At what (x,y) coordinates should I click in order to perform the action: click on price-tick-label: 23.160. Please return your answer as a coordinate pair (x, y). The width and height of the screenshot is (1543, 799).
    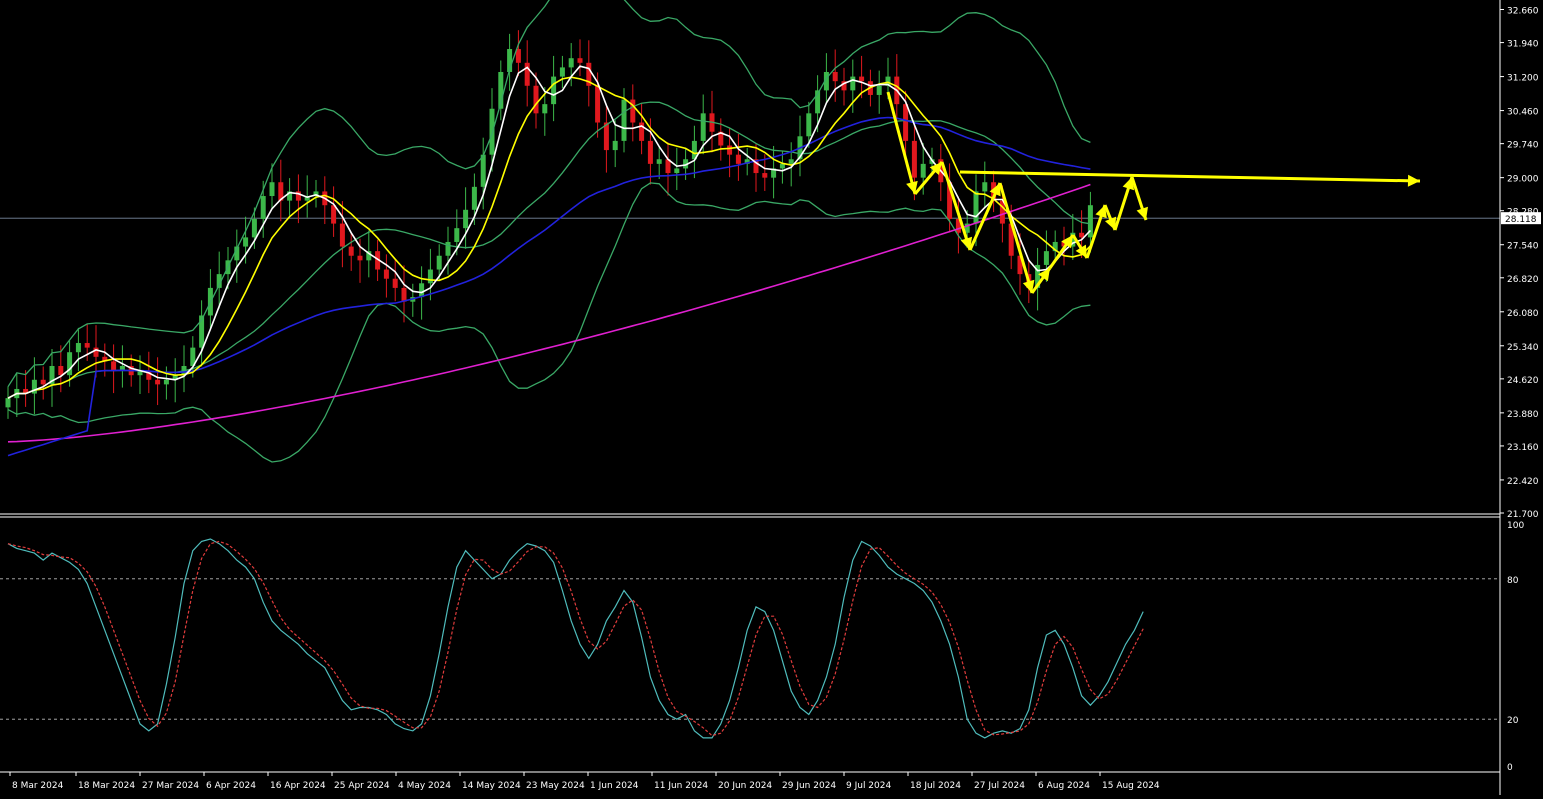
    Looking at the image, I should click on (1523, 448).